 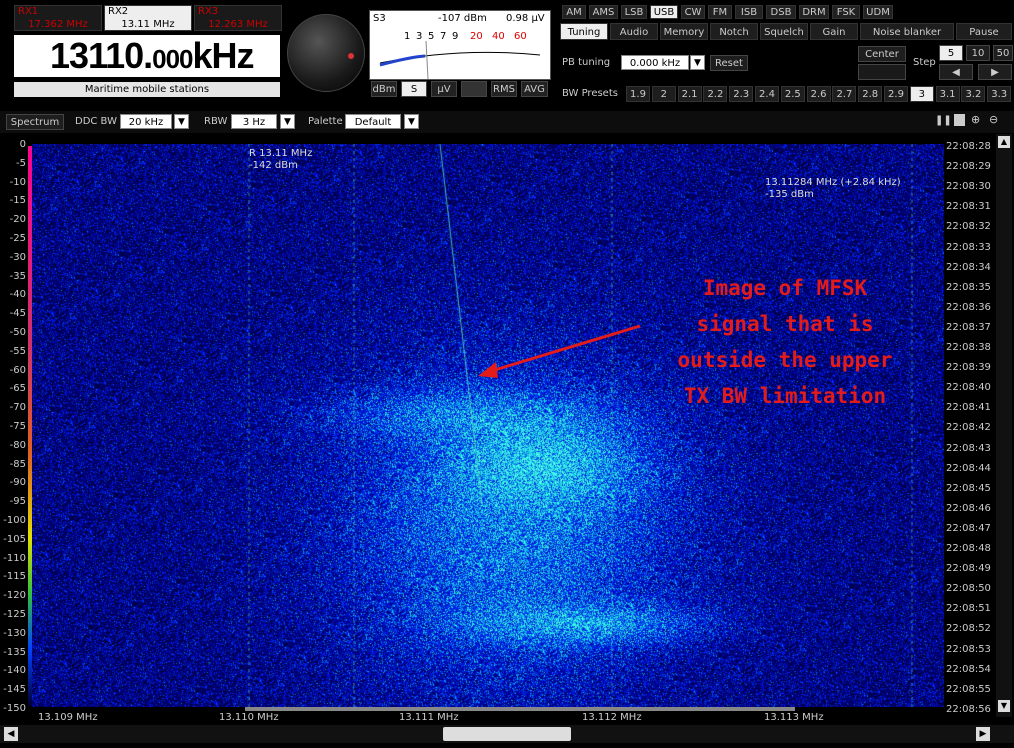 What do you see at coordinates (968, 448) in the screenshot?
I see `time-tick-label: 22:08:43` at bounding box center [968, 448].